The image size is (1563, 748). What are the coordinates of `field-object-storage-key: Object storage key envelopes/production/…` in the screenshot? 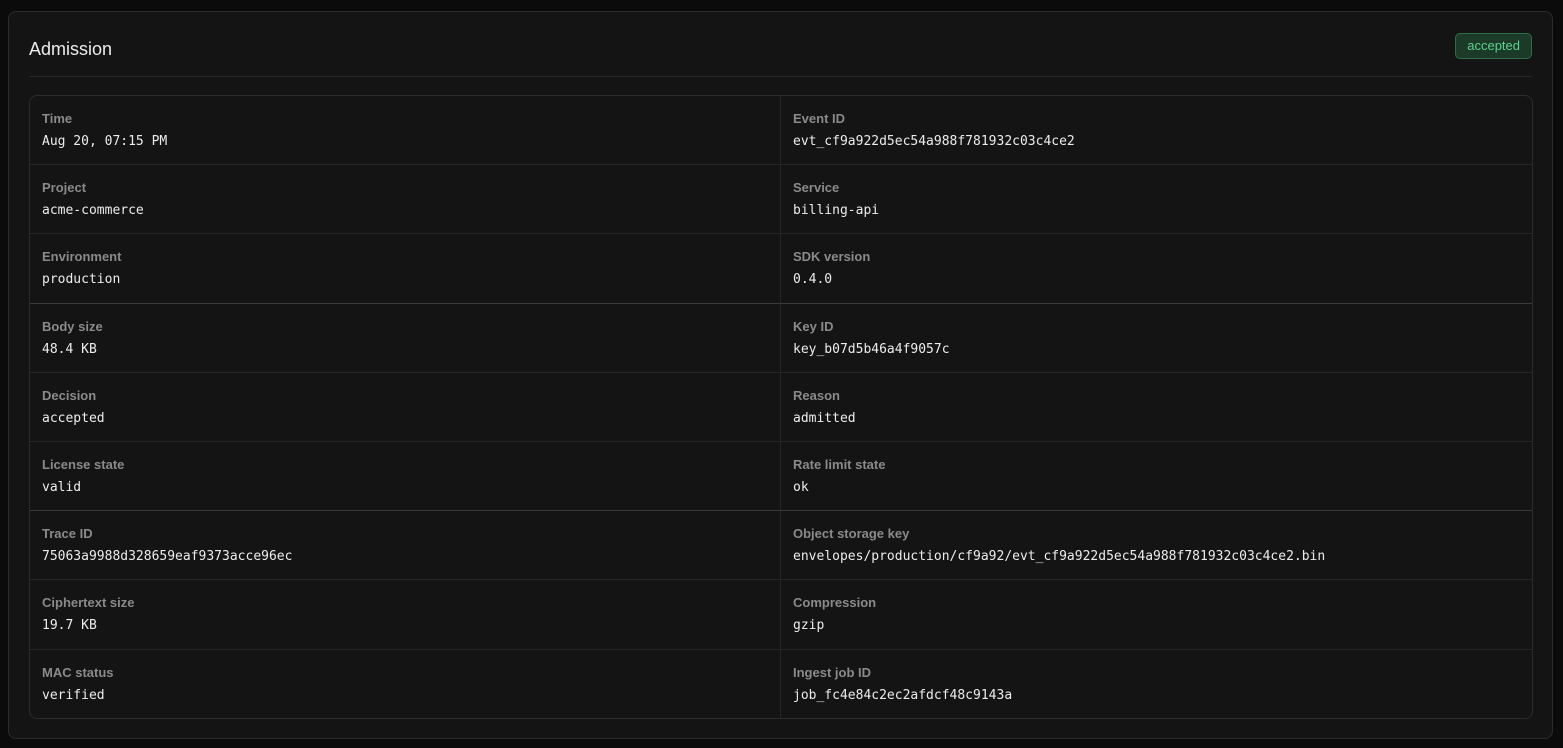 It's located at (1156, 546).